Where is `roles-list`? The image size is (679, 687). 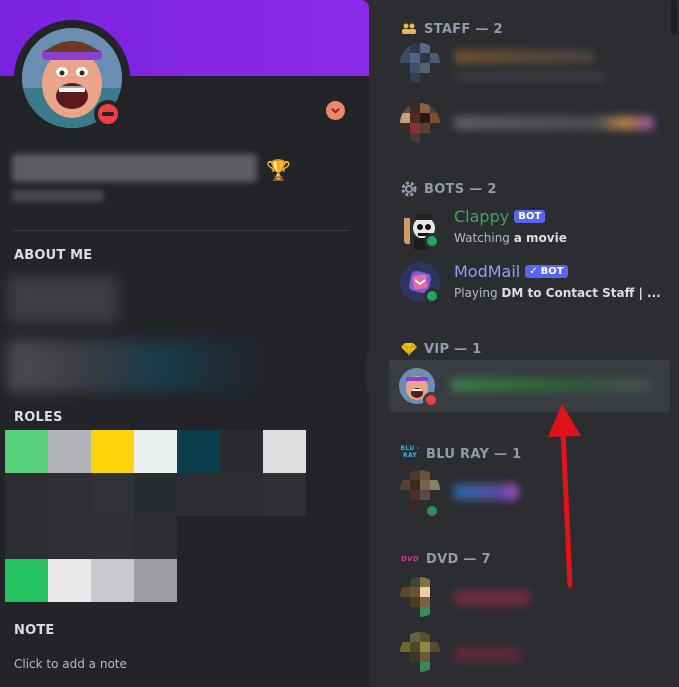 roles-list is located at coordinates (175, 516).